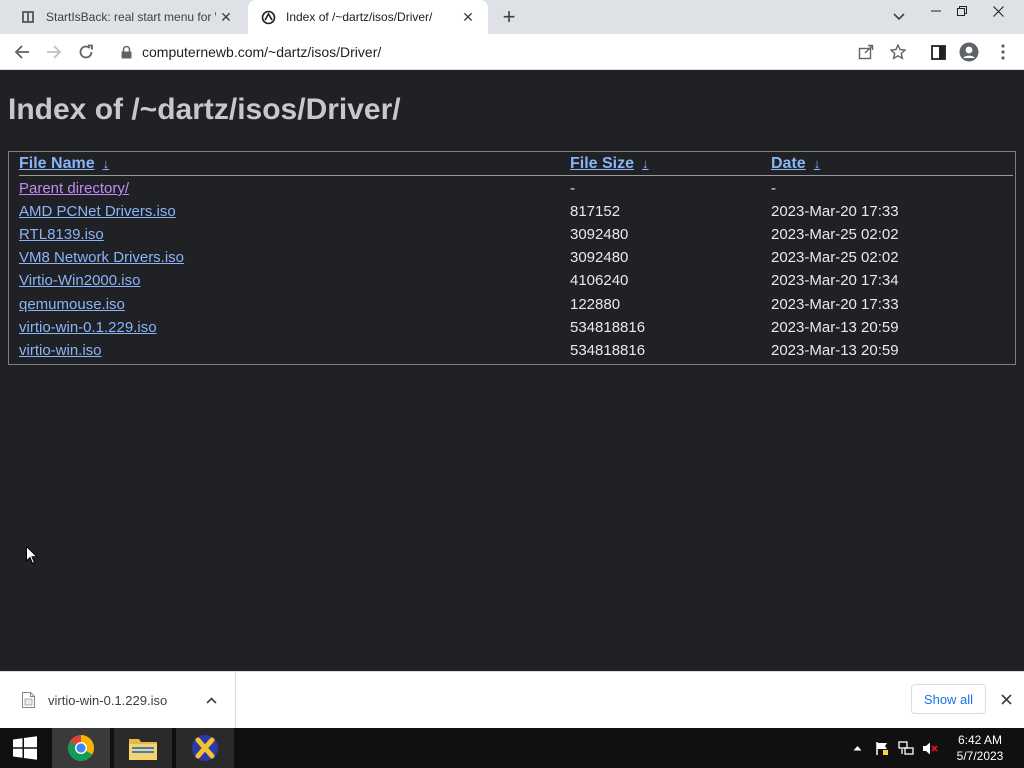 This screenshot has height=768, width=1024. Describe the element at coordinates (899, 17) in the screenshot. I see `tab-search-chevron-icon` at that location.